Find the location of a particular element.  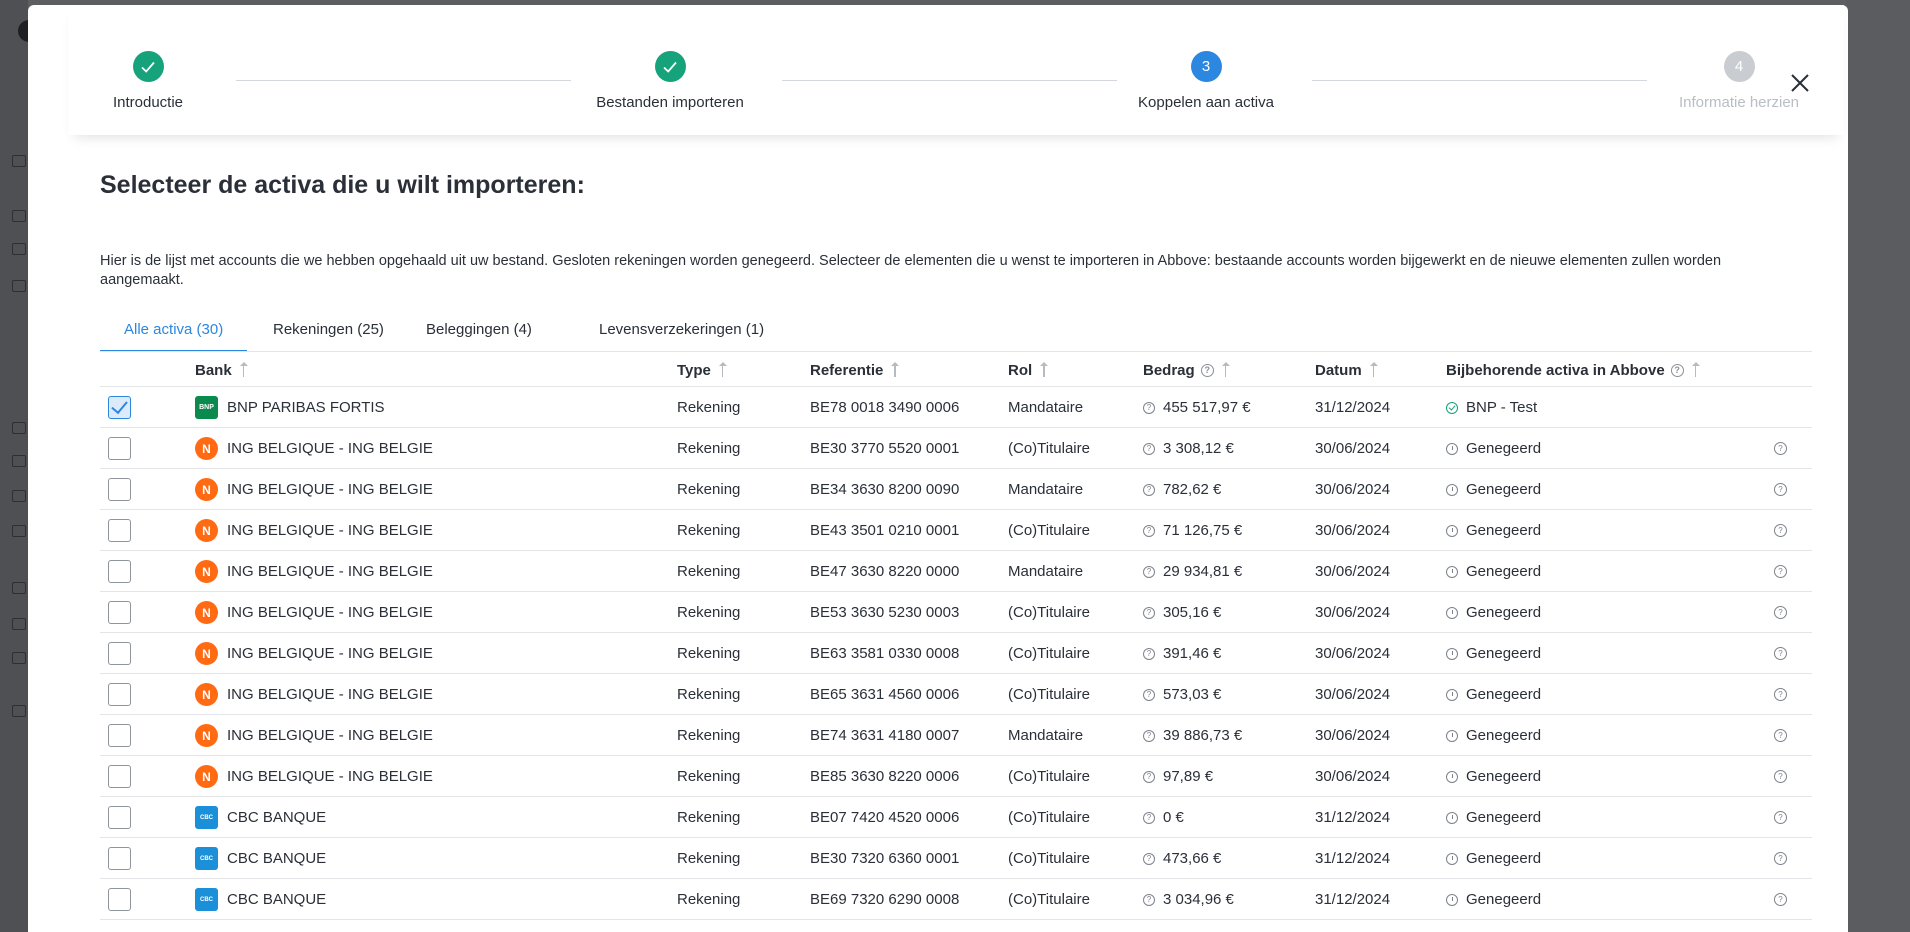

step-label: Introductie is located at coordinates (148, 102).